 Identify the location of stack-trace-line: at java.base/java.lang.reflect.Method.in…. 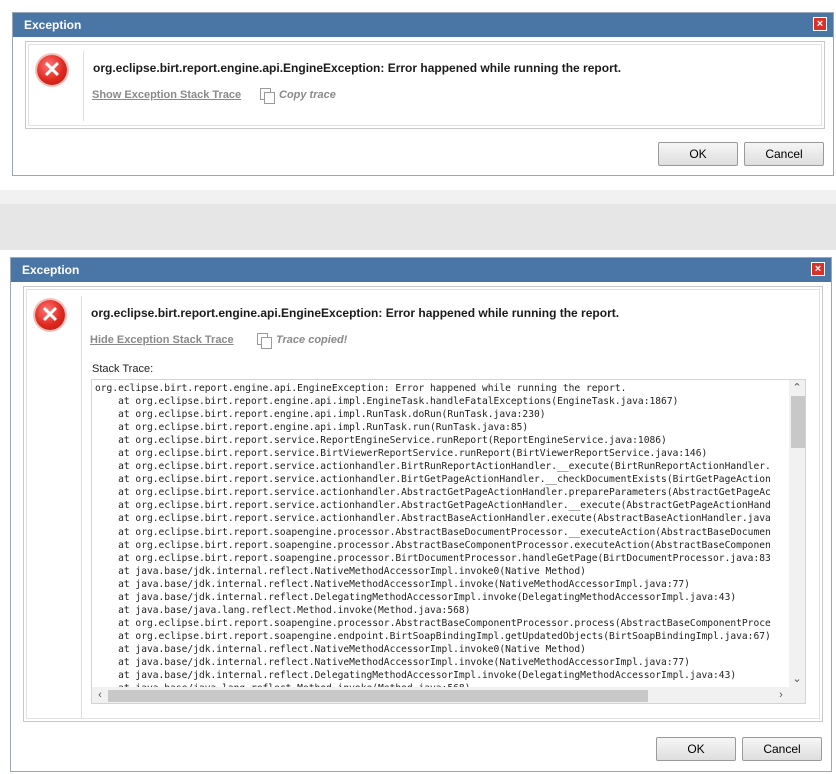
(283, 610).